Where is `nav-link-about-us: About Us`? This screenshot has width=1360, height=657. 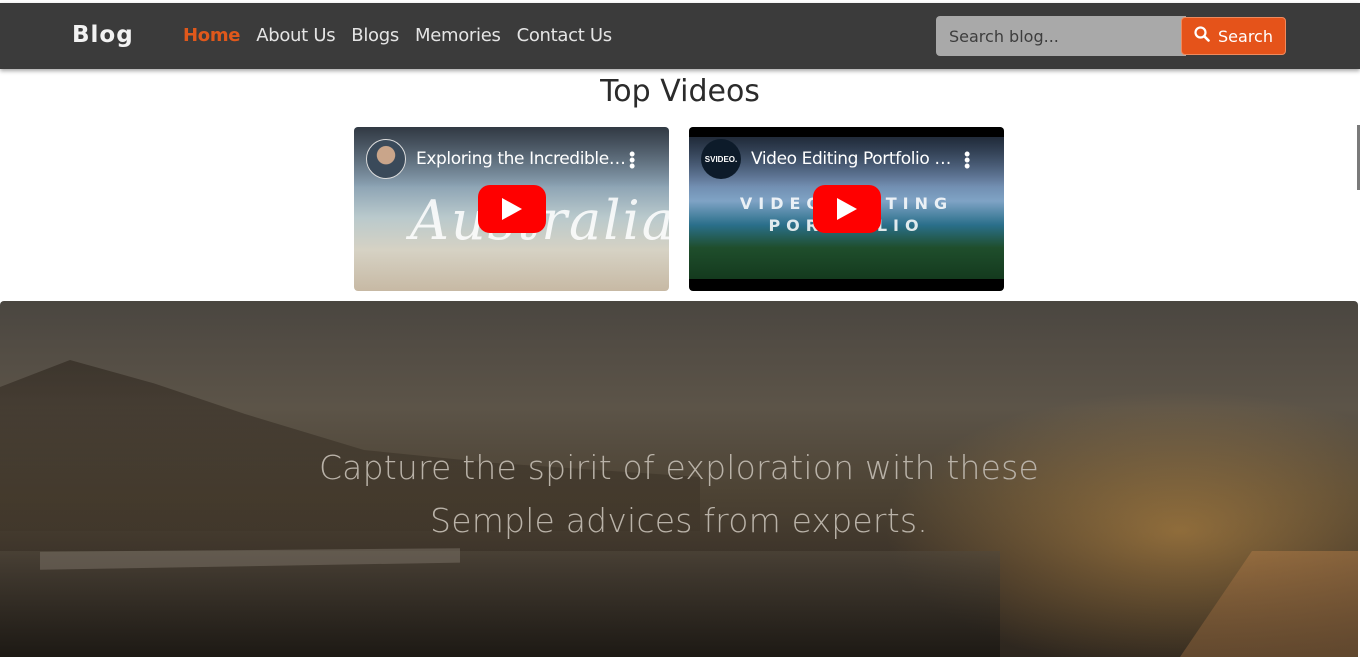
nav-link-about-us: About Us is located at coordinates (295, 35).